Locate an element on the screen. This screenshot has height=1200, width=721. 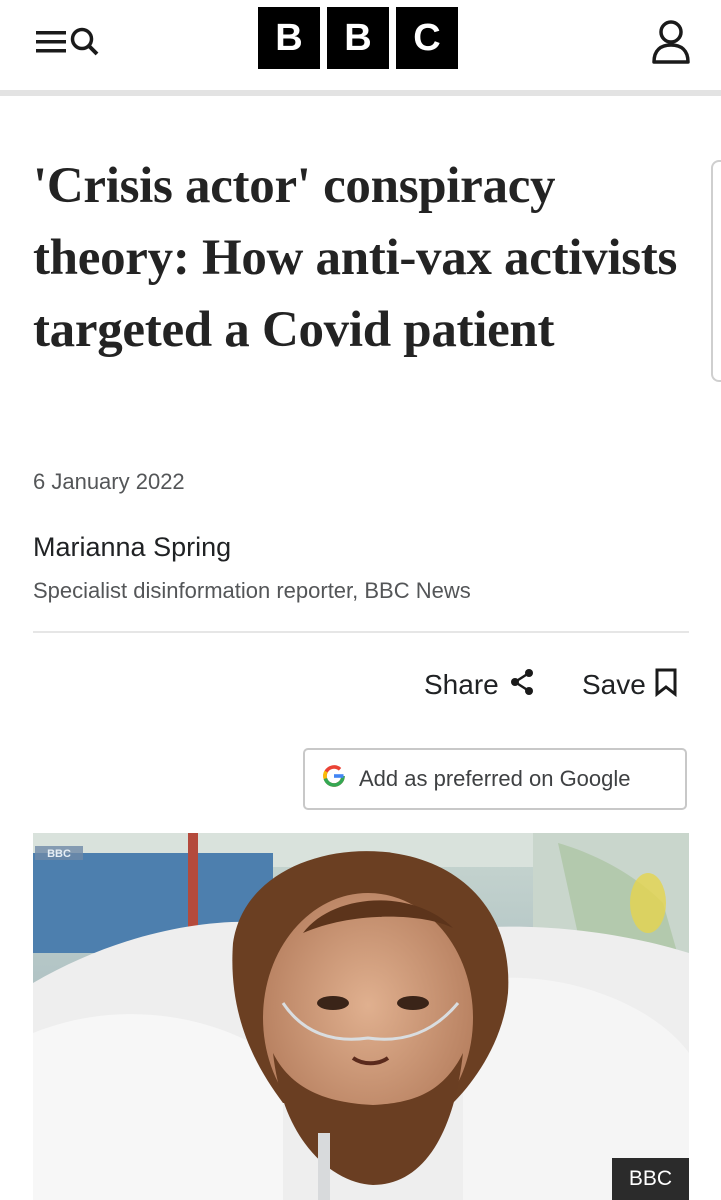
bookmark-icon is located at coordinates (666, 685).